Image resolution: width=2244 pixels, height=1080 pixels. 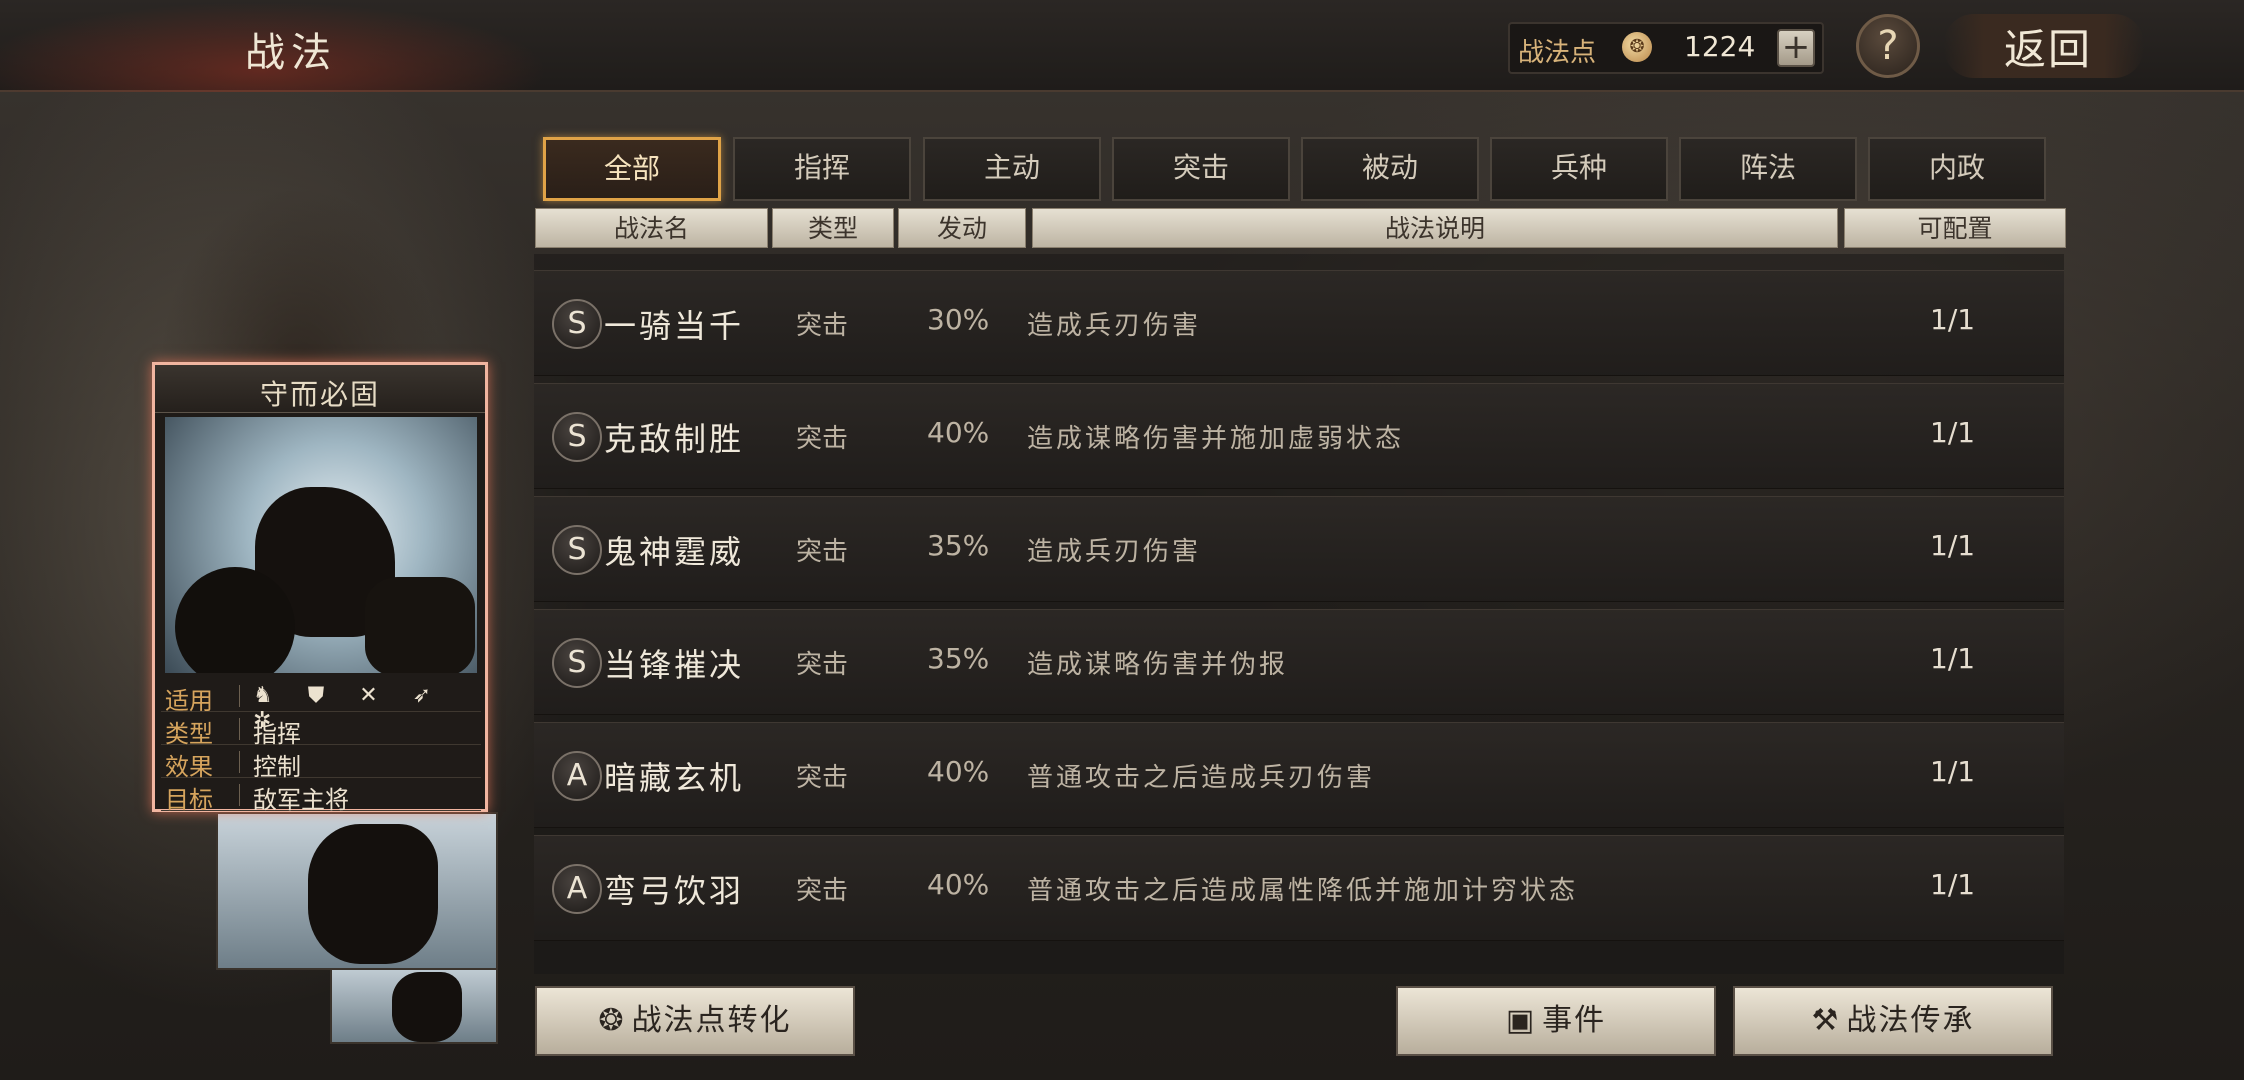 What do you see at coordinates (1299, 323) in the screenshot?
I see `tactic-row: S 一骑当千 突击 30% 造成兵刃伤害 1/1` at bounding box center [1299, 323].